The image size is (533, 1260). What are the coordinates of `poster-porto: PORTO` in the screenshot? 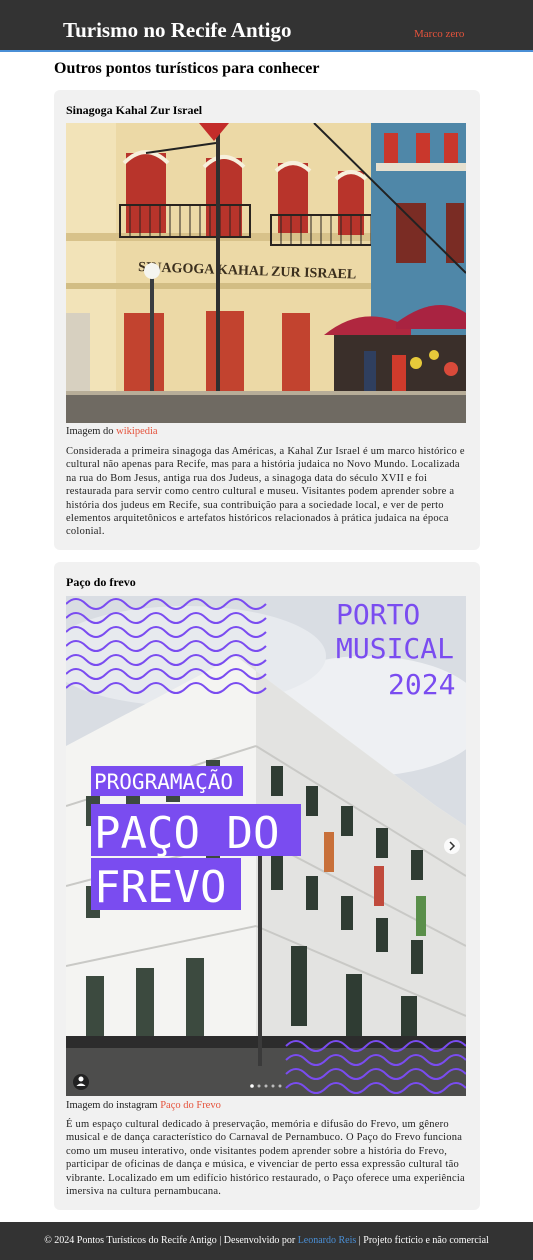 It's located at (378, 614).